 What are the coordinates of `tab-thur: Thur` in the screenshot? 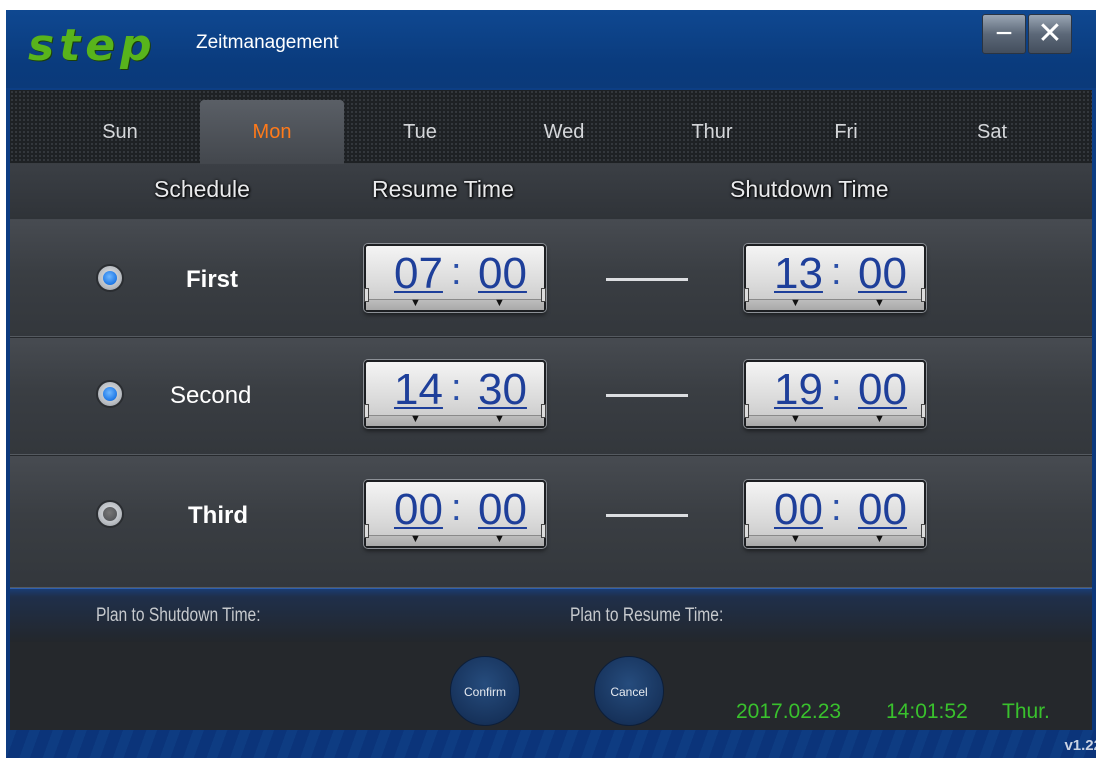 It's located at (712, 132).